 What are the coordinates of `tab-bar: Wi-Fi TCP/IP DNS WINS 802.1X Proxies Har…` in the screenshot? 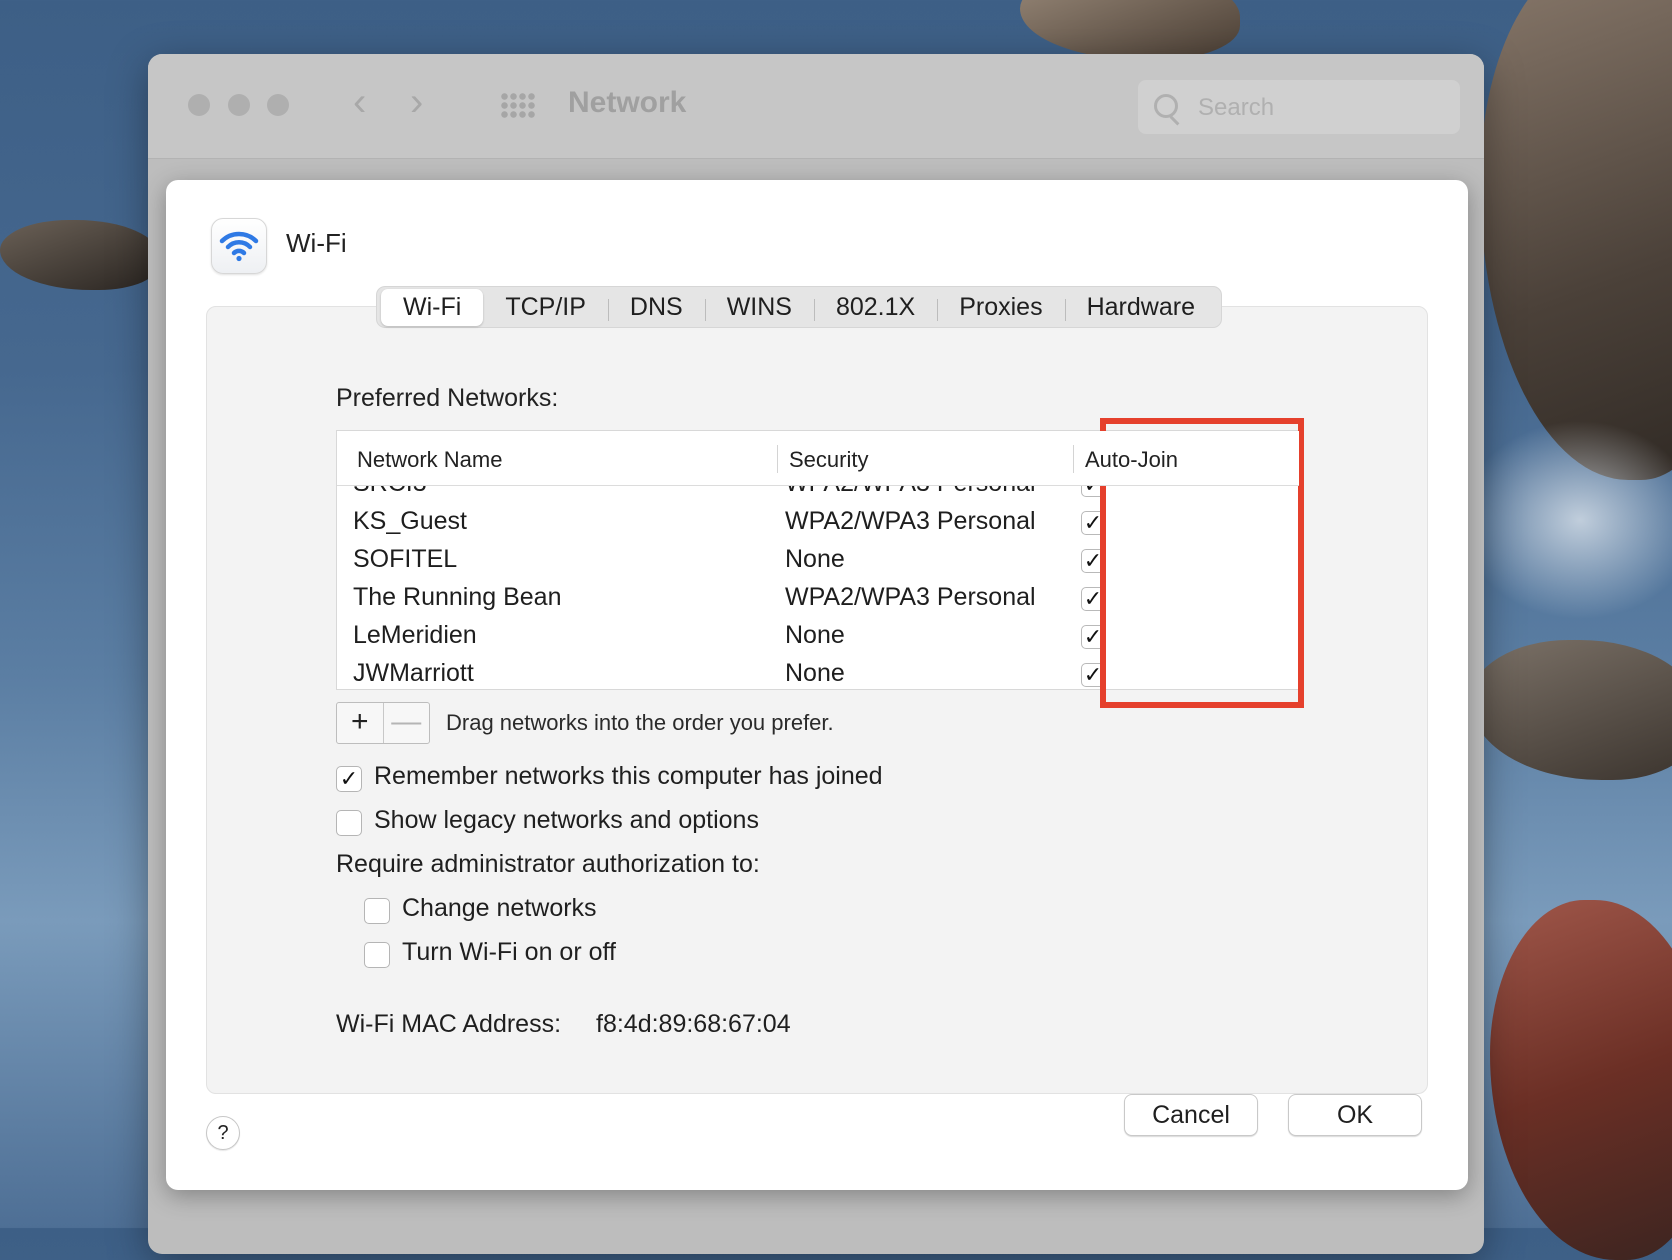 It's located at (799, 307).